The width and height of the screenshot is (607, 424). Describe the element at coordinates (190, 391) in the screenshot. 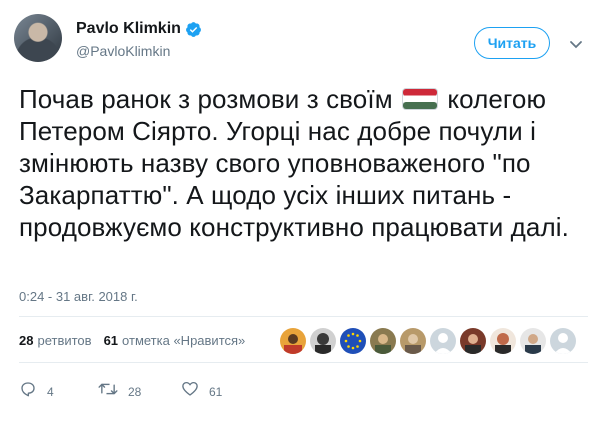

I see `heart-icon` at that location.